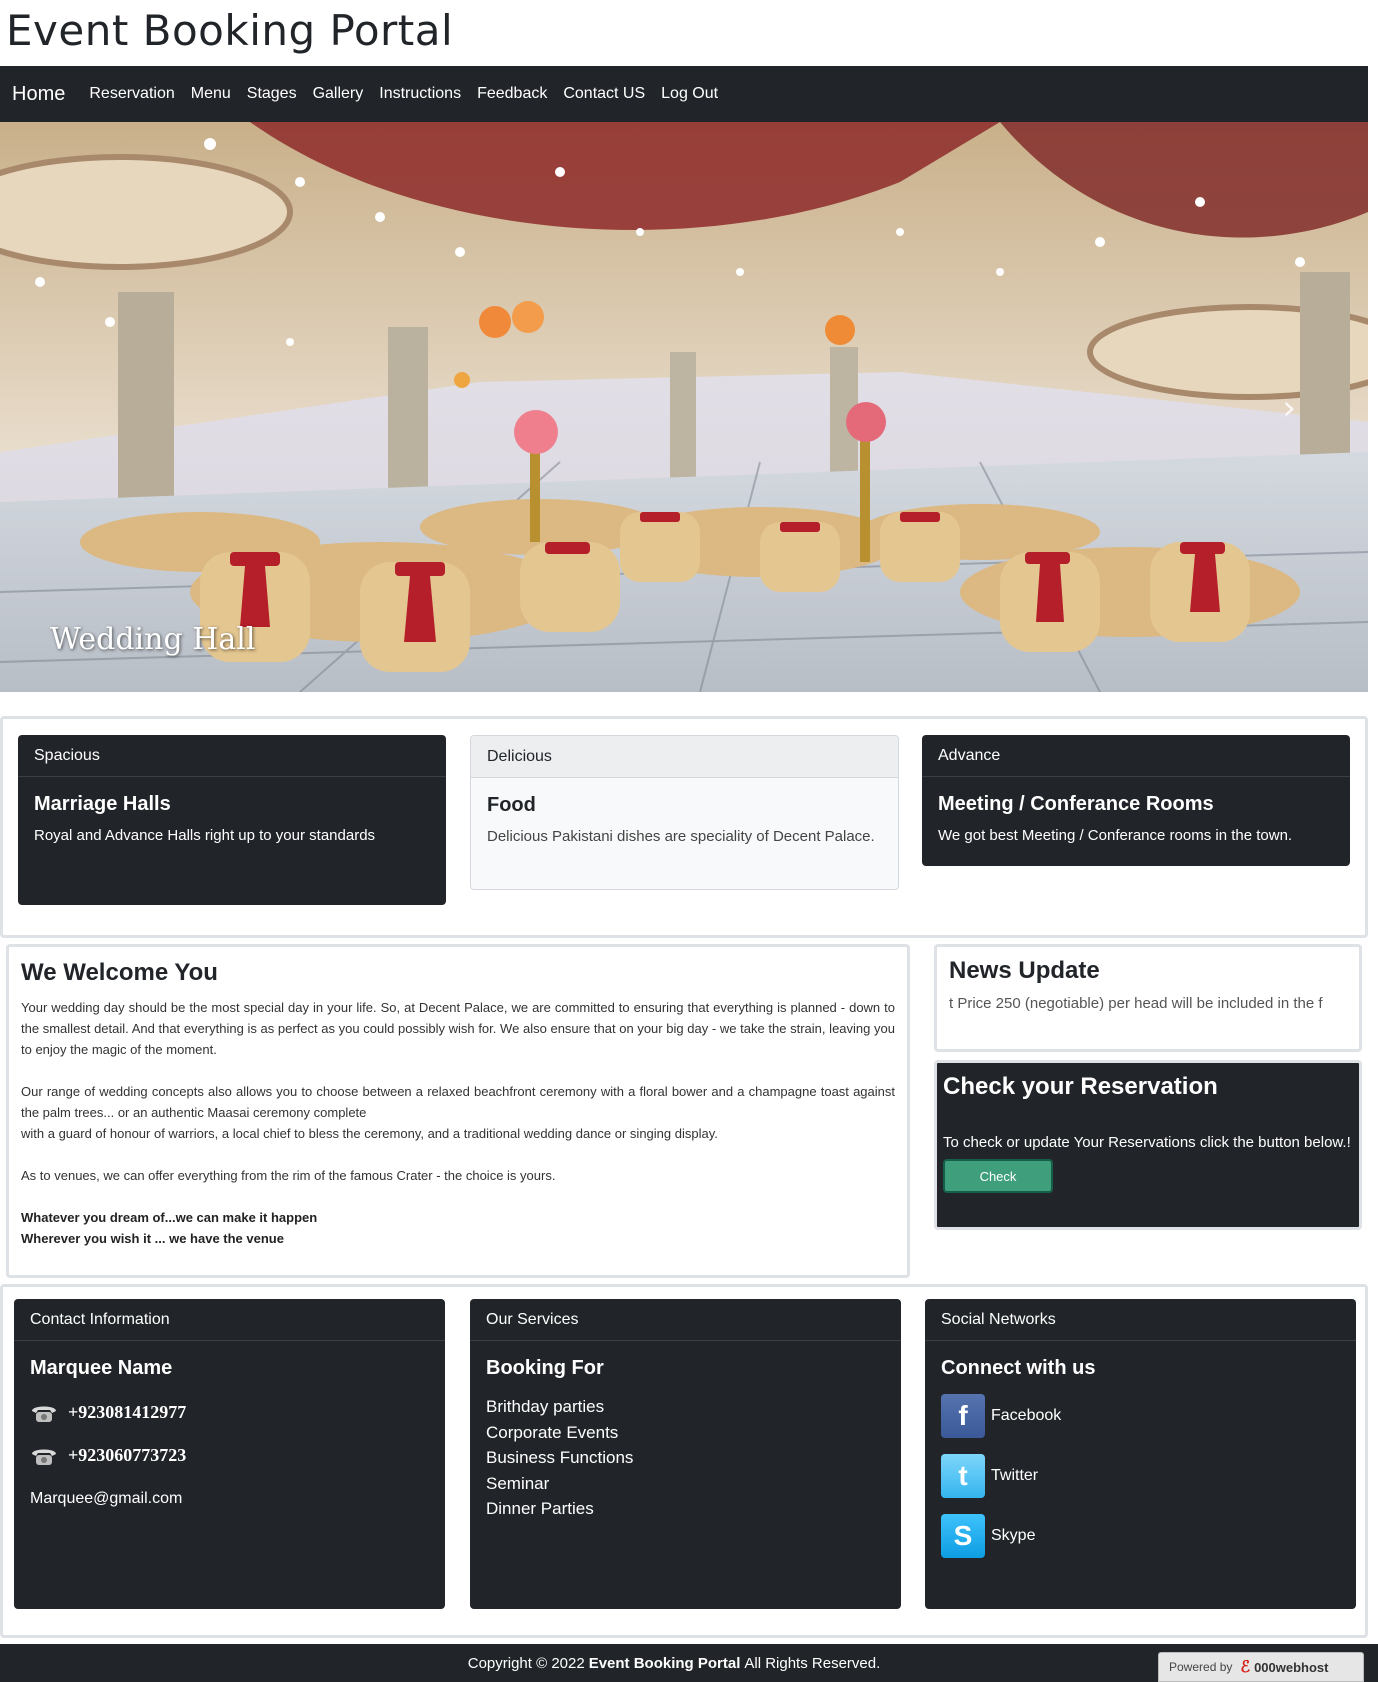  Describe the element at coordinates (272, 94) in the screenshot. I see `nav-link-stages: Stages` at that location.